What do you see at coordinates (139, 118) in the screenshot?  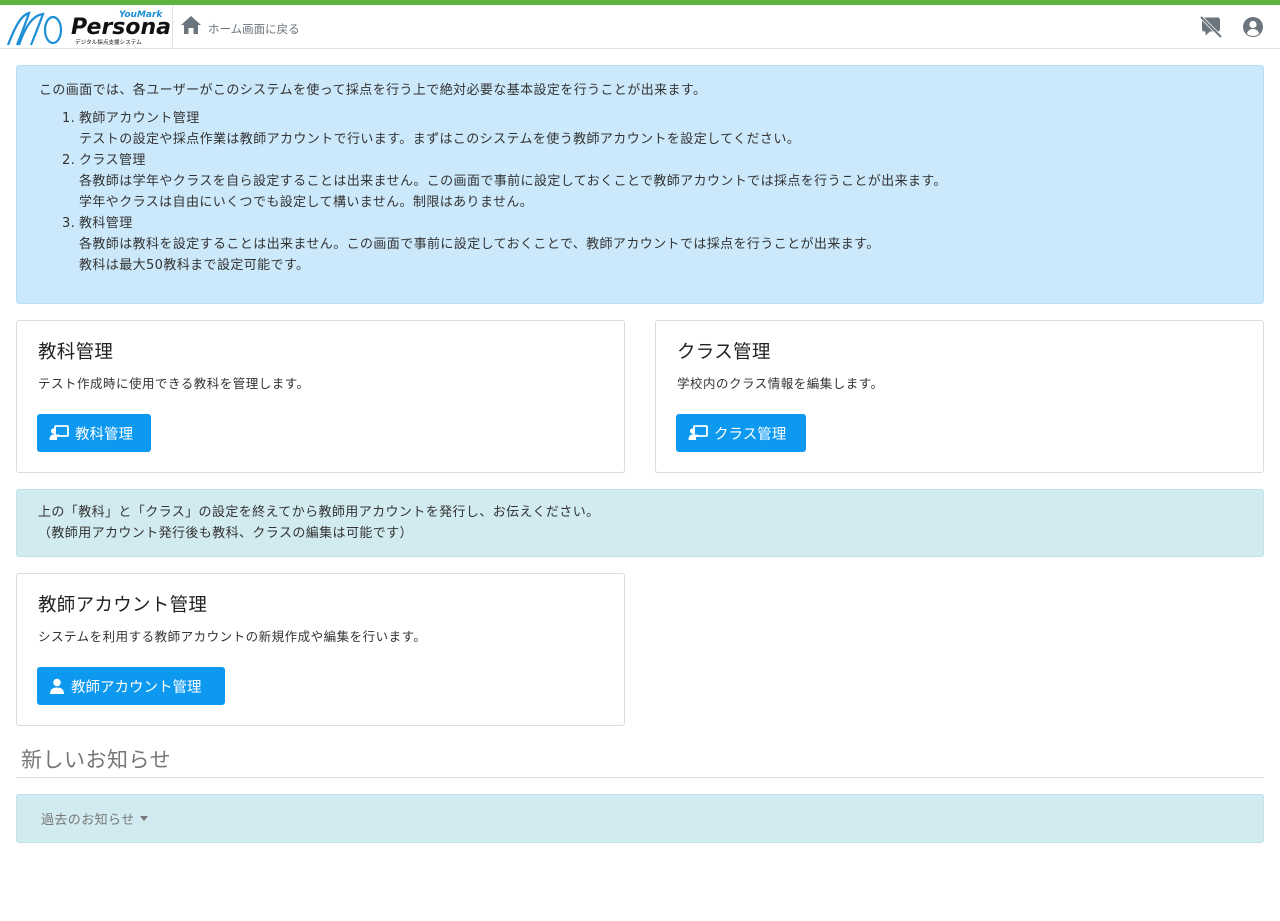 I see `setup-step-title: 教師アカウント管理` at bounding box center [139, 118].